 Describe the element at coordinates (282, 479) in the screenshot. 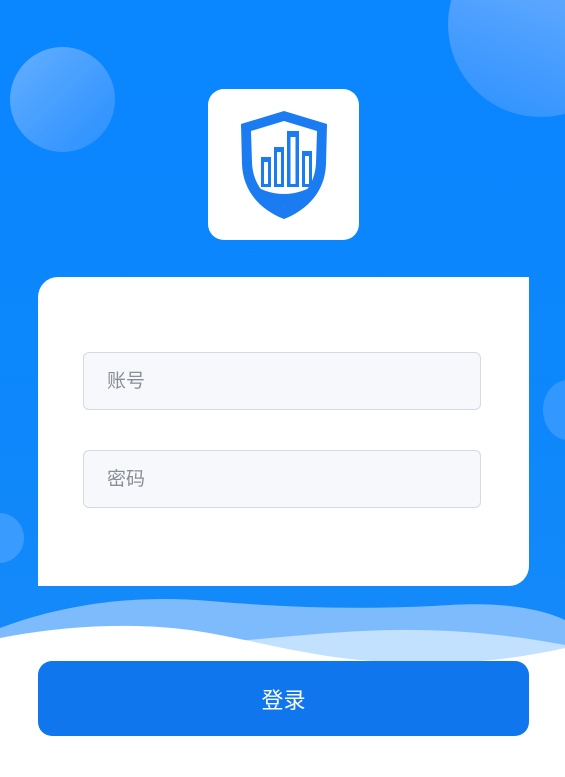

I see `password-input` at that location.